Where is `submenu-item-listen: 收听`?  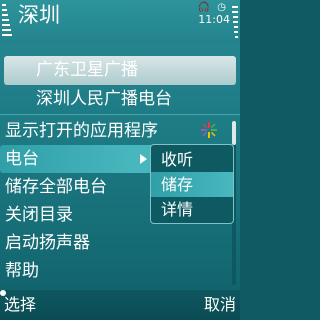
submenu-item-listen: 收听 is located at coordinates (192, 159).